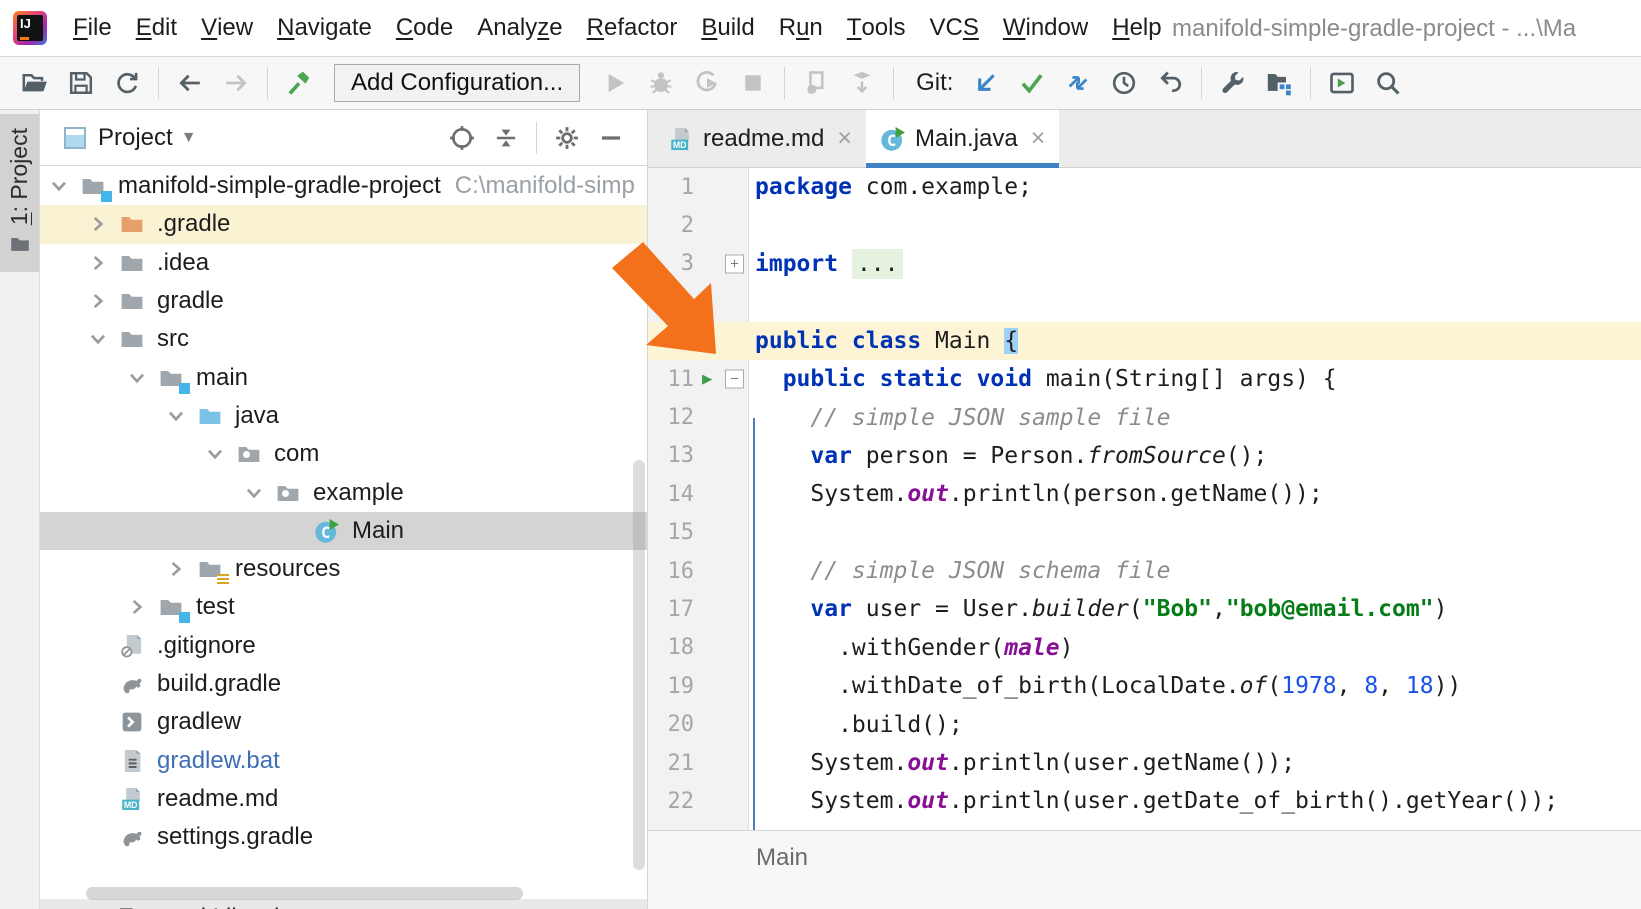  Describe the element at coordinates (707, 83) in the screenshot. I see `coverage-icon` at that location.